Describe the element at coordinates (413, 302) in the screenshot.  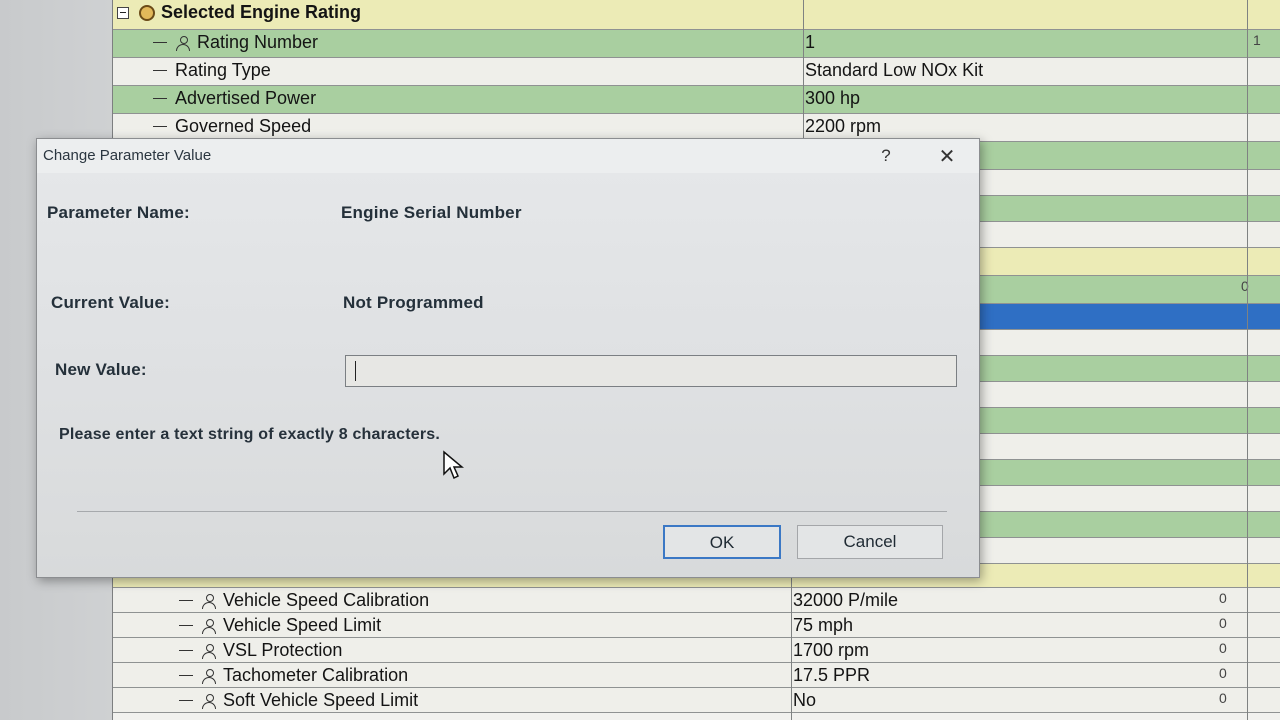
I see `current-value: Not Programmed` at that location.